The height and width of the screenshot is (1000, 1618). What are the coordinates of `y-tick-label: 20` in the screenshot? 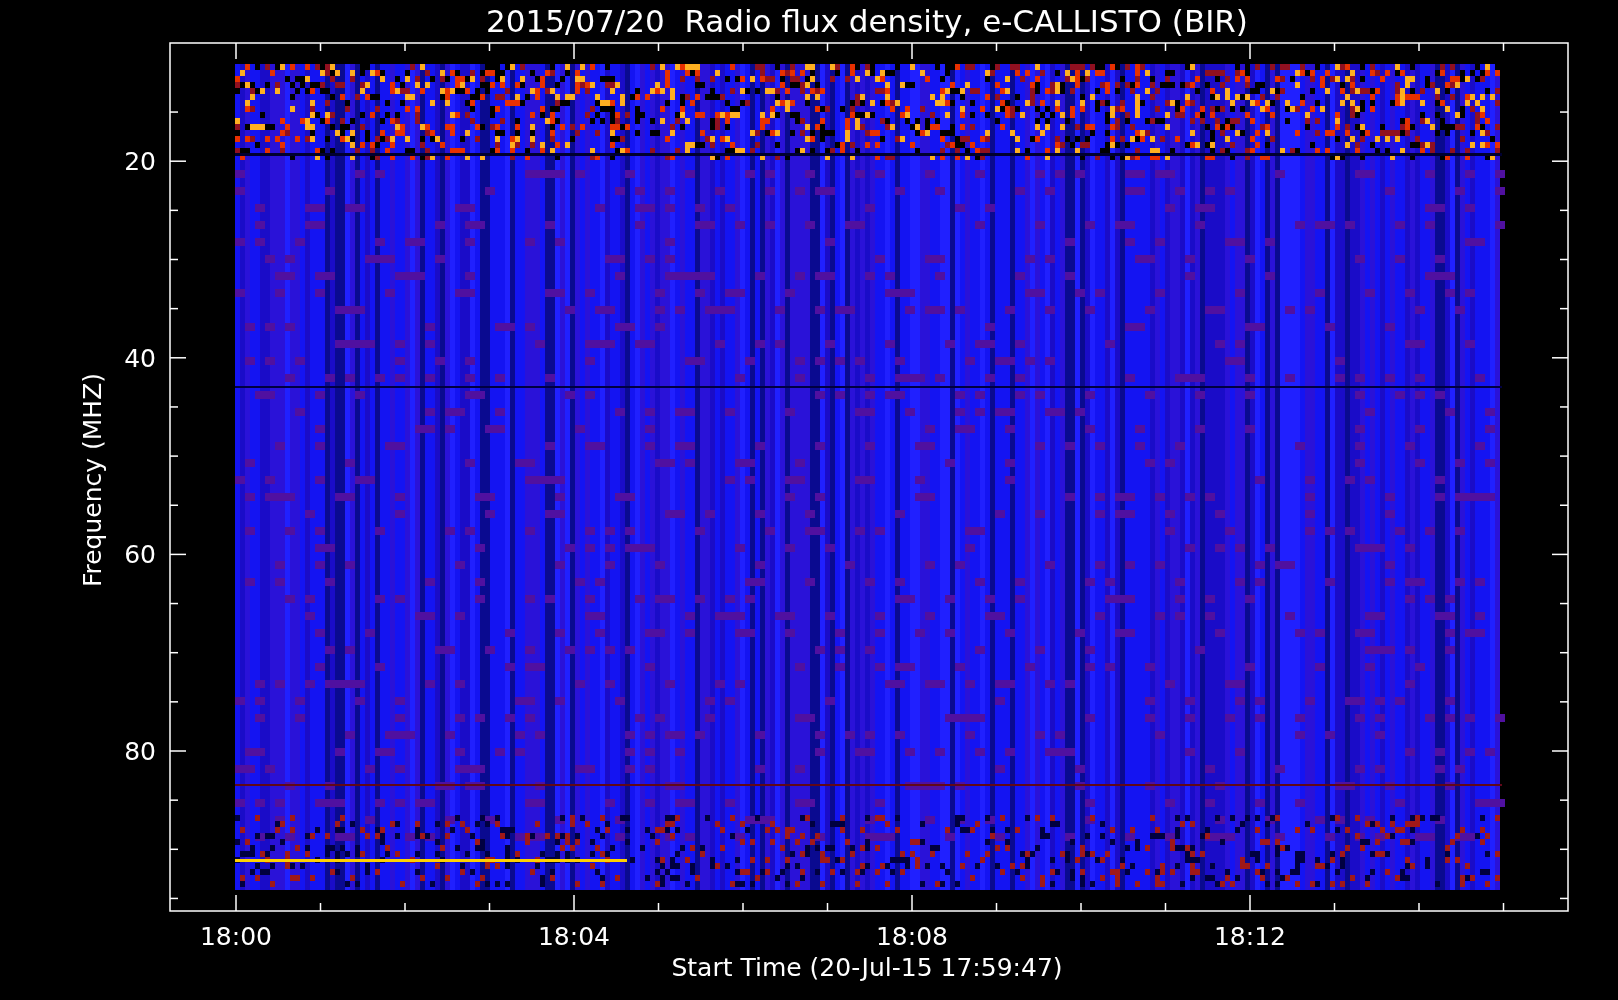 It's located at (140, 162).